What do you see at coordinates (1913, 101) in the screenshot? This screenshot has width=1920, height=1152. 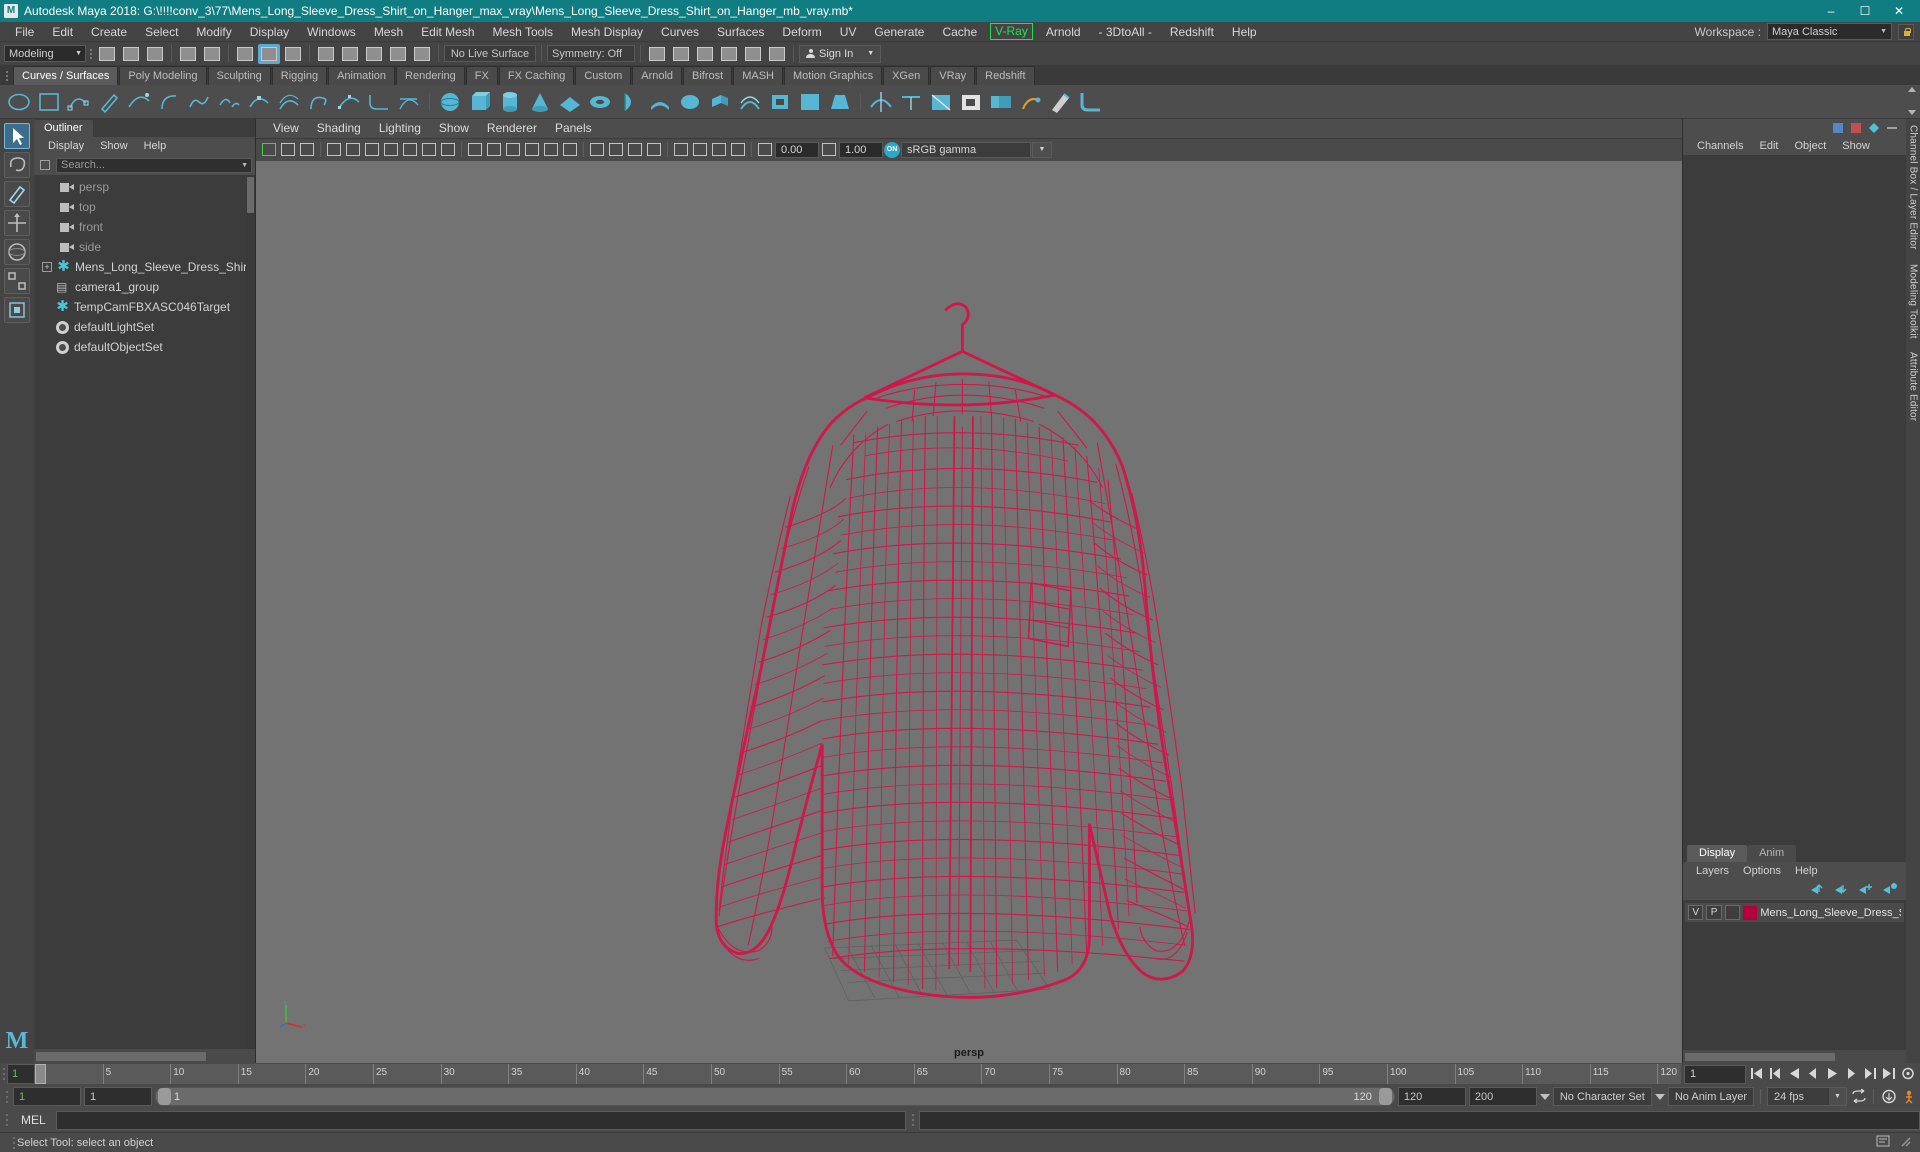 I see `shelf-scroll-arrows` at bounding box center [1913, 101].